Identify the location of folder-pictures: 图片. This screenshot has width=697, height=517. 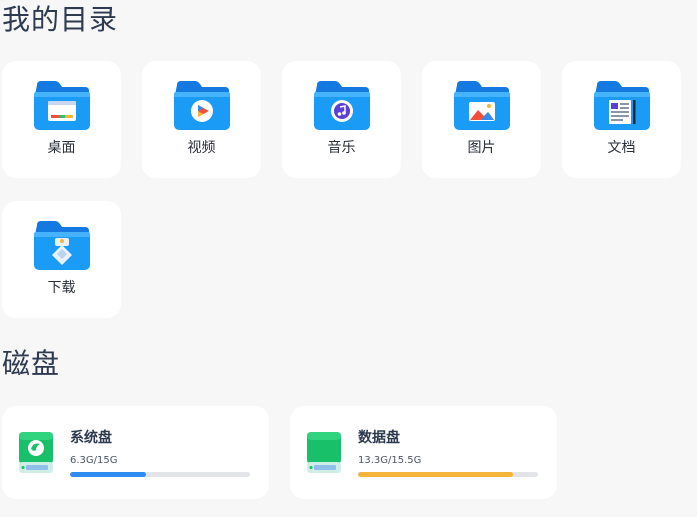
(481, 119).